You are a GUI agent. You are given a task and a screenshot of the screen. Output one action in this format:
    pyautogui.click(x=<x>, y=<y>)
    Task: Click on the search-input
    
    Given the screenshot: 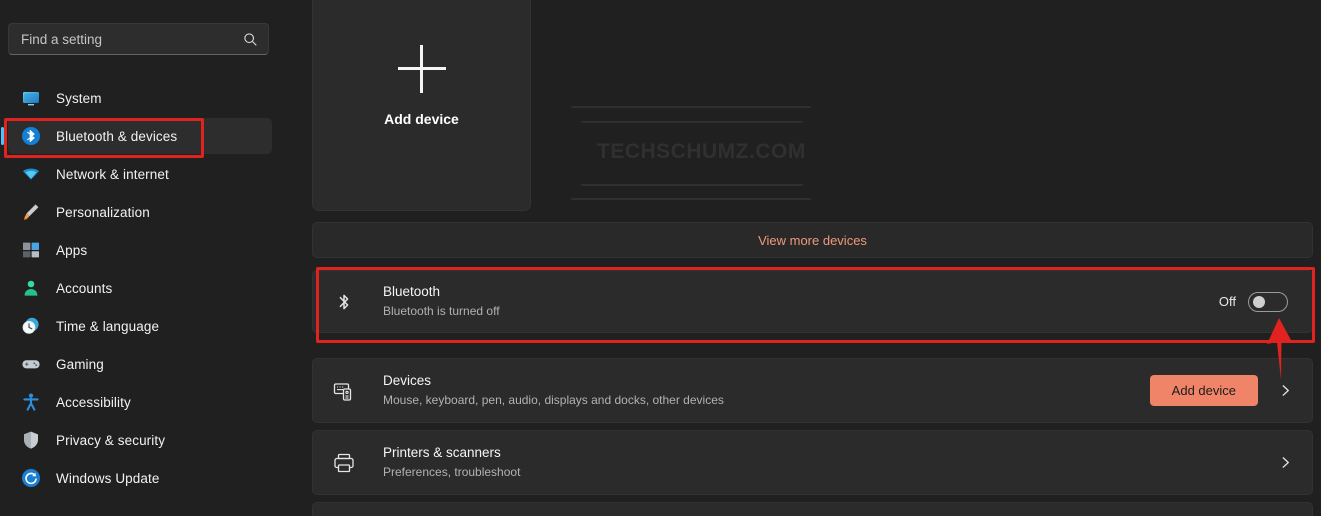 What is the action you would take?
    pyautogui.click(x=122, y=39)
    